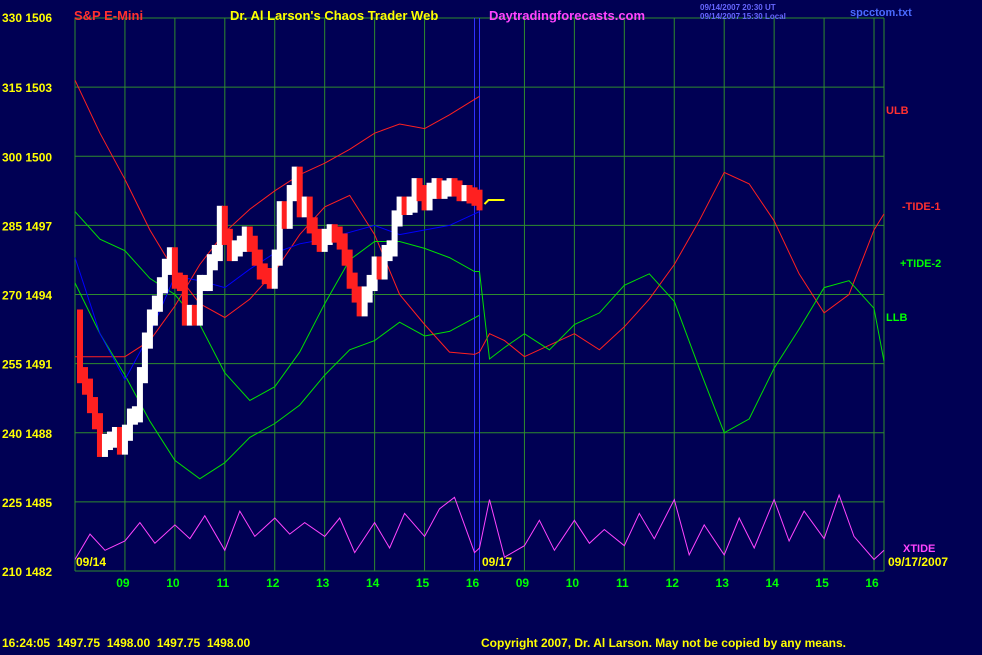 This screenshot has height=655, width=982. What do you see at coordinates (919, 549) in the screenshot?
I see `label-xtide: XTIDE` at bounding box center [919, 549].